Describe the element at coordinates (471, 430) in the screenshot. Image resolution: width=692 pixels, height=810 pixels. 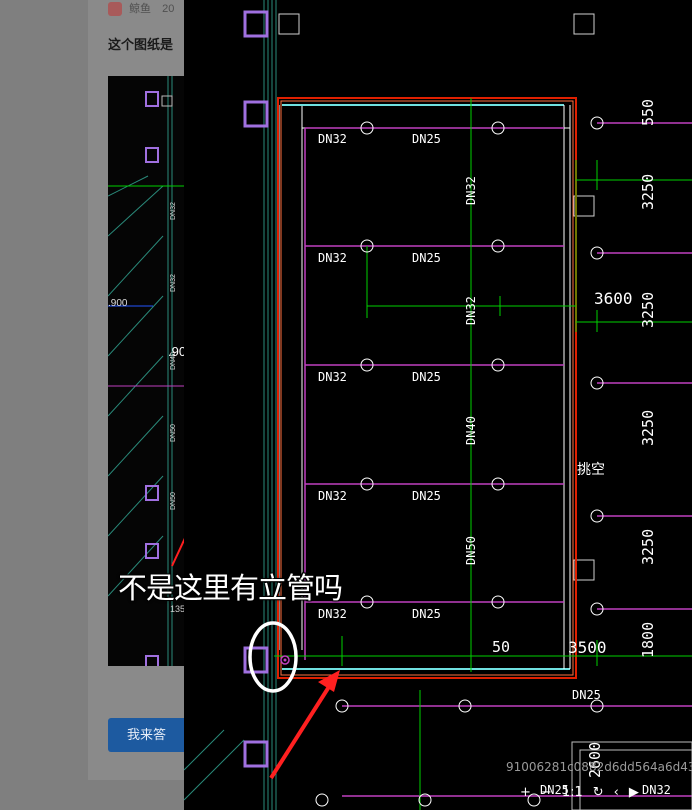
I see `pipe-label-vertical: DN40` at that location.